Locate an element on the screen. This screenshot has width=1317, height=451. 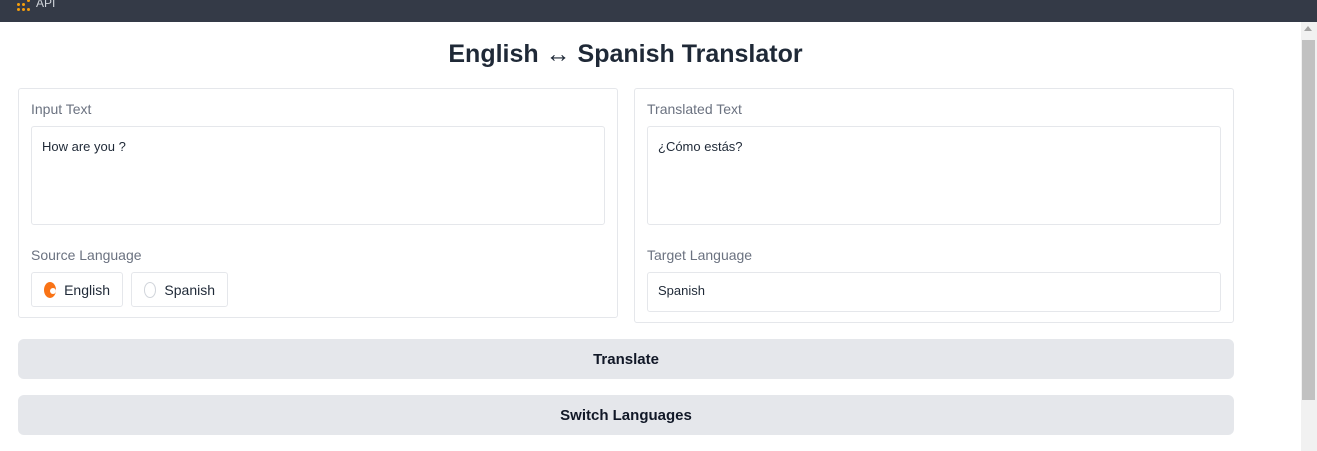
source-radio-spanish: Spanish is located at coordinates (179, 289).